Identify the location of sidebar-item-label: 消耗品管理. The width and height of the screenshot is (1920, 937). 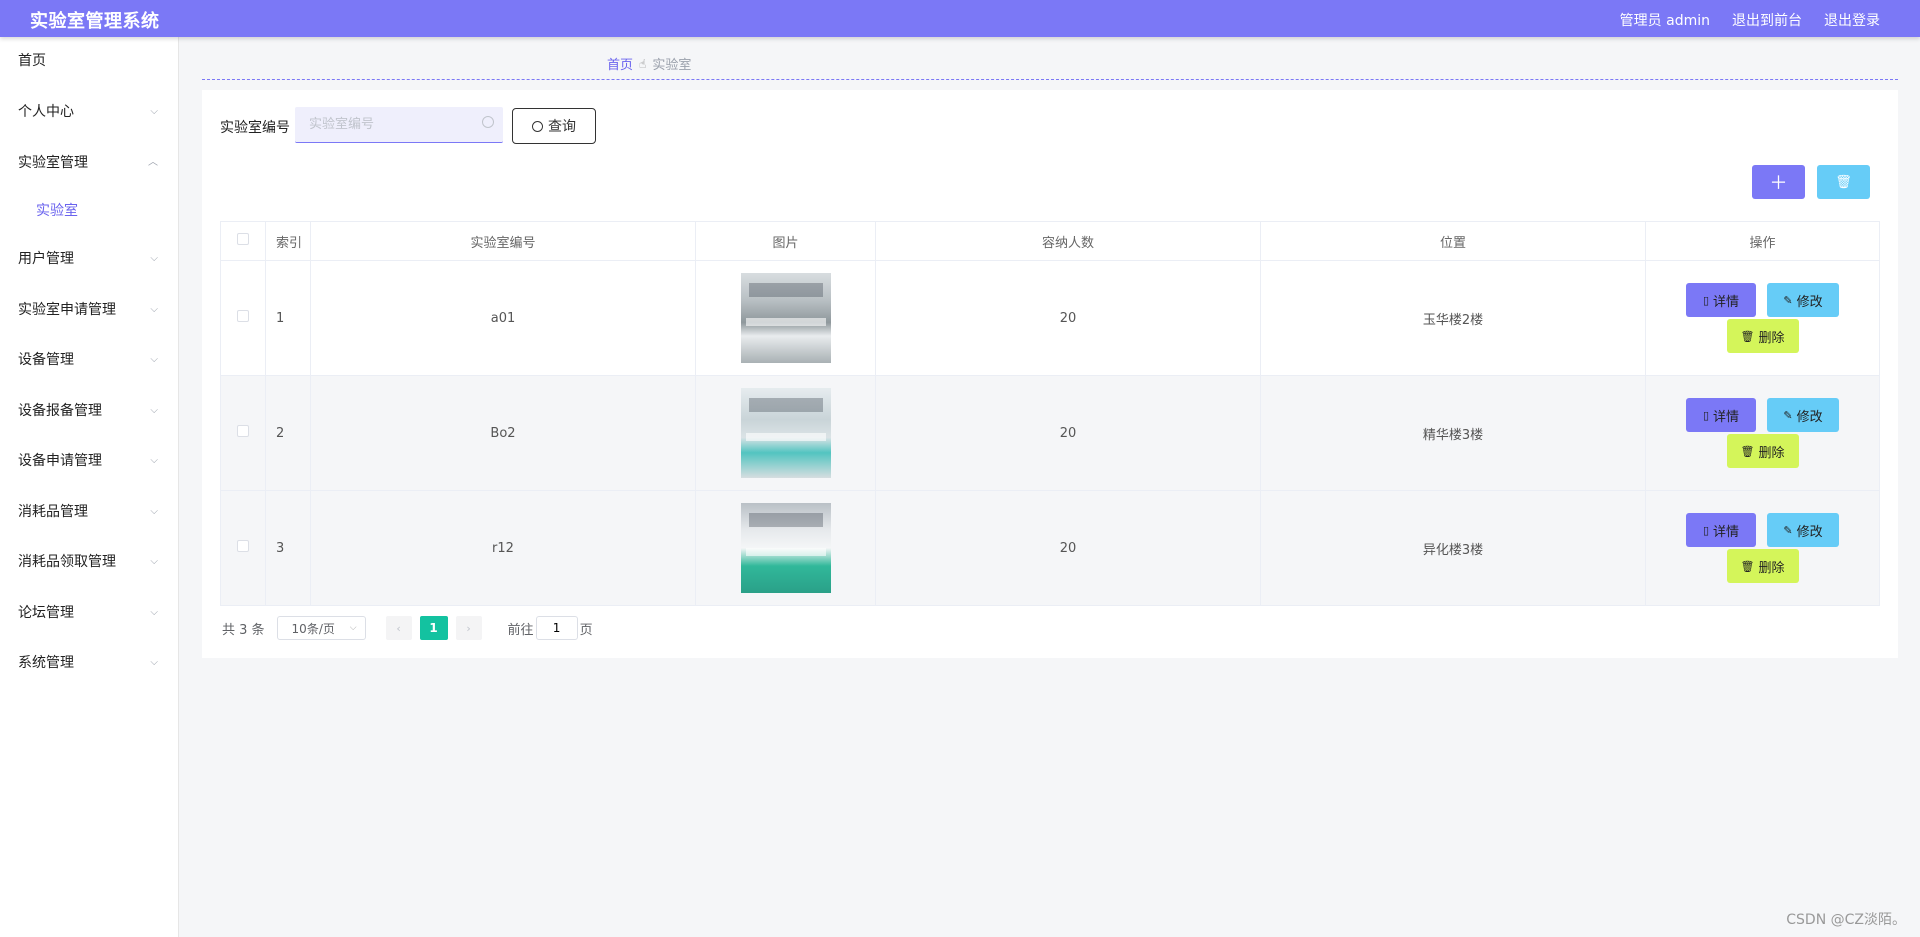
(53, 511).